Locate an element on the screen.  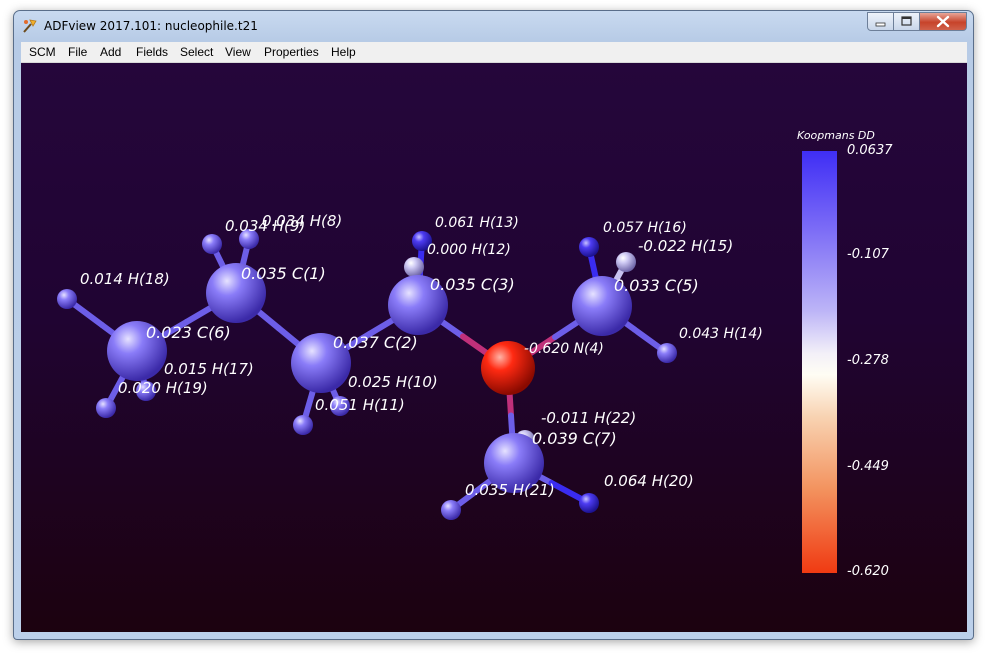
atom-label: -0.022 H(15) is located at coordinates (685, 246).